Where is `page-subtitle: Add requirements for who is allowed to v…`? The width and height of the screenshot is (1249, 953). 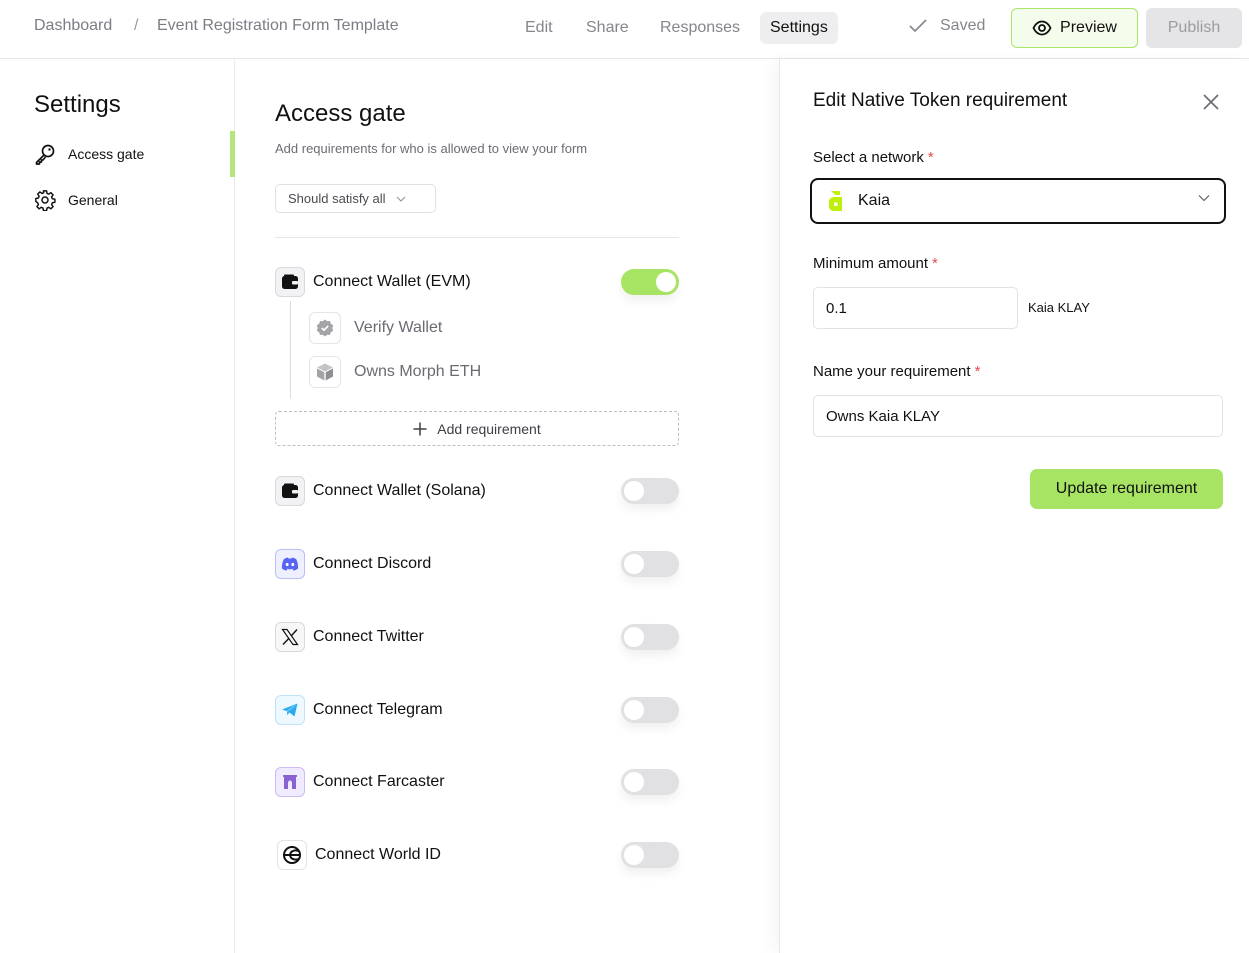 page-subtitle: Add requirements for who is allowed to v… is located at coordinates (431, 148).